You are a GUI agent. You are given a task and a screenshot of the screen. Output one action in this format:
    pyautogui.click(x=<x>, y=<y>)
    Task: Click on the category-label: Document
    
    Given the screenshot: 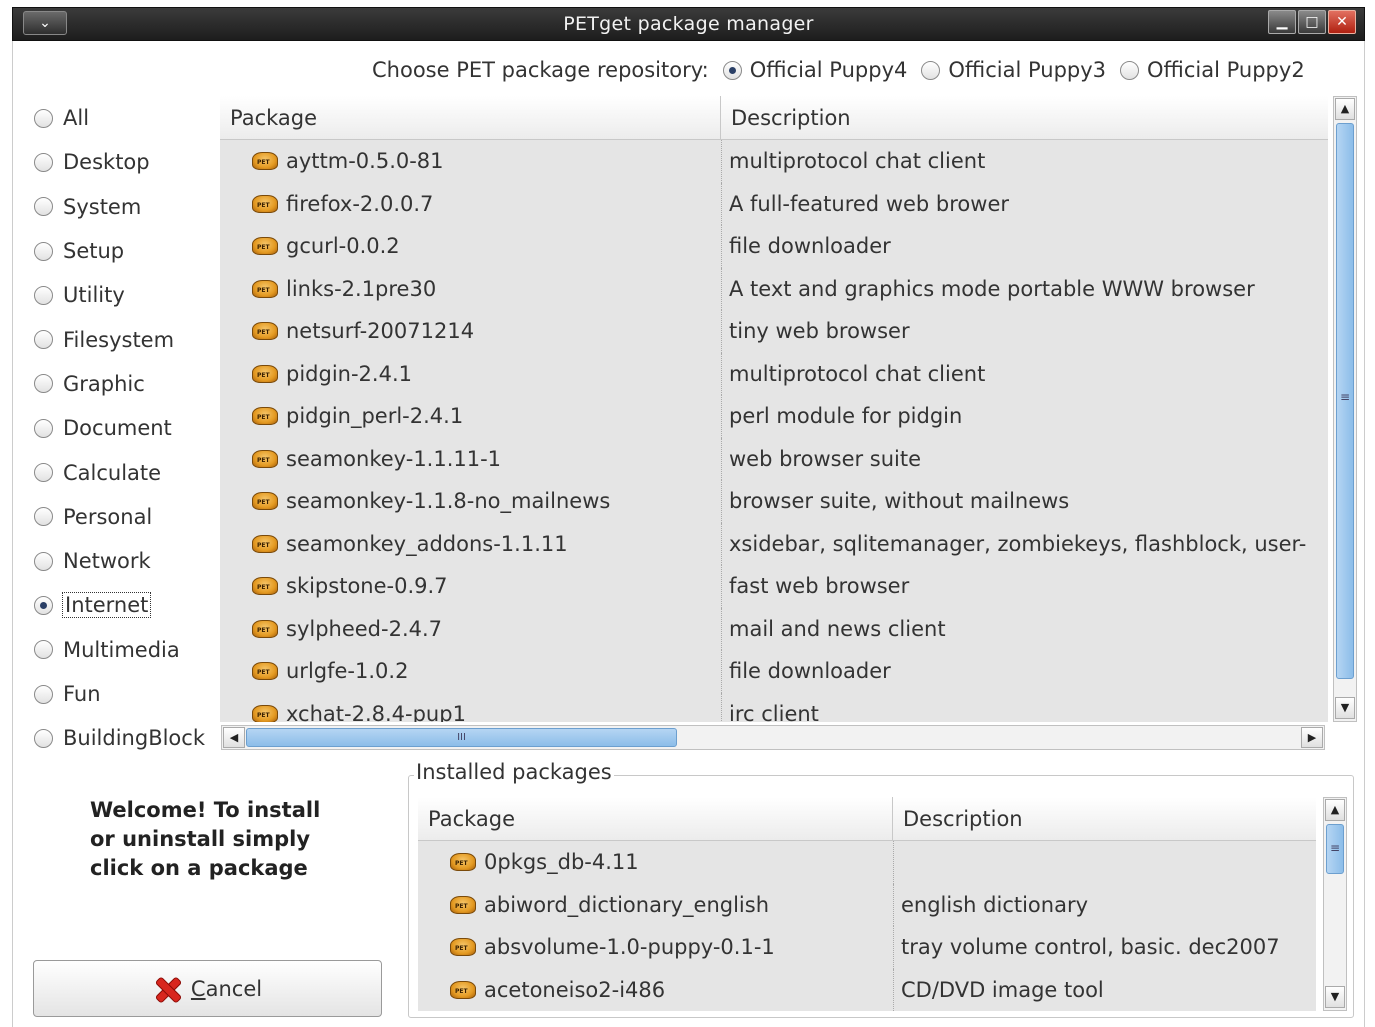 What is the action you would take?
    pyautogui.click(x=117, y=428)
    